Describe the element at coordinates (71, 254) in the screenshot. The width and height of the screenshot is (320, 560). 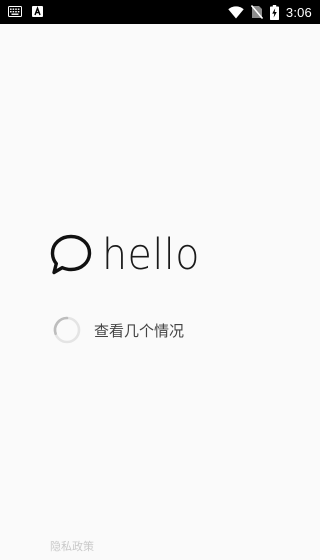
I see `chat-bubble-icon` at that location.